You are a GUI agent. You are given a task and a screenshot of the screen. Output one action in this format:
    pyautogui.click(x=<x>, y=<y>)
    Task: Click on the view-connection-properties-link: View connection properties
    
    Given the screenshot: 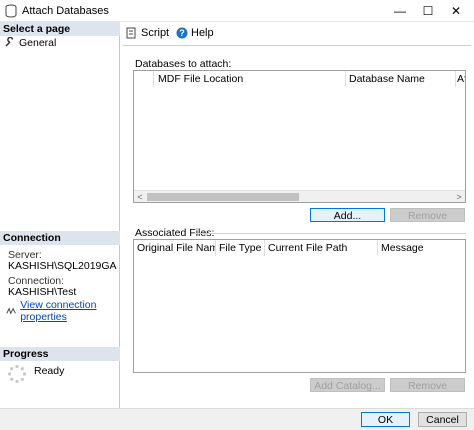 What is the action you would take?
    pyautogui.click(x=69, y=311)
    